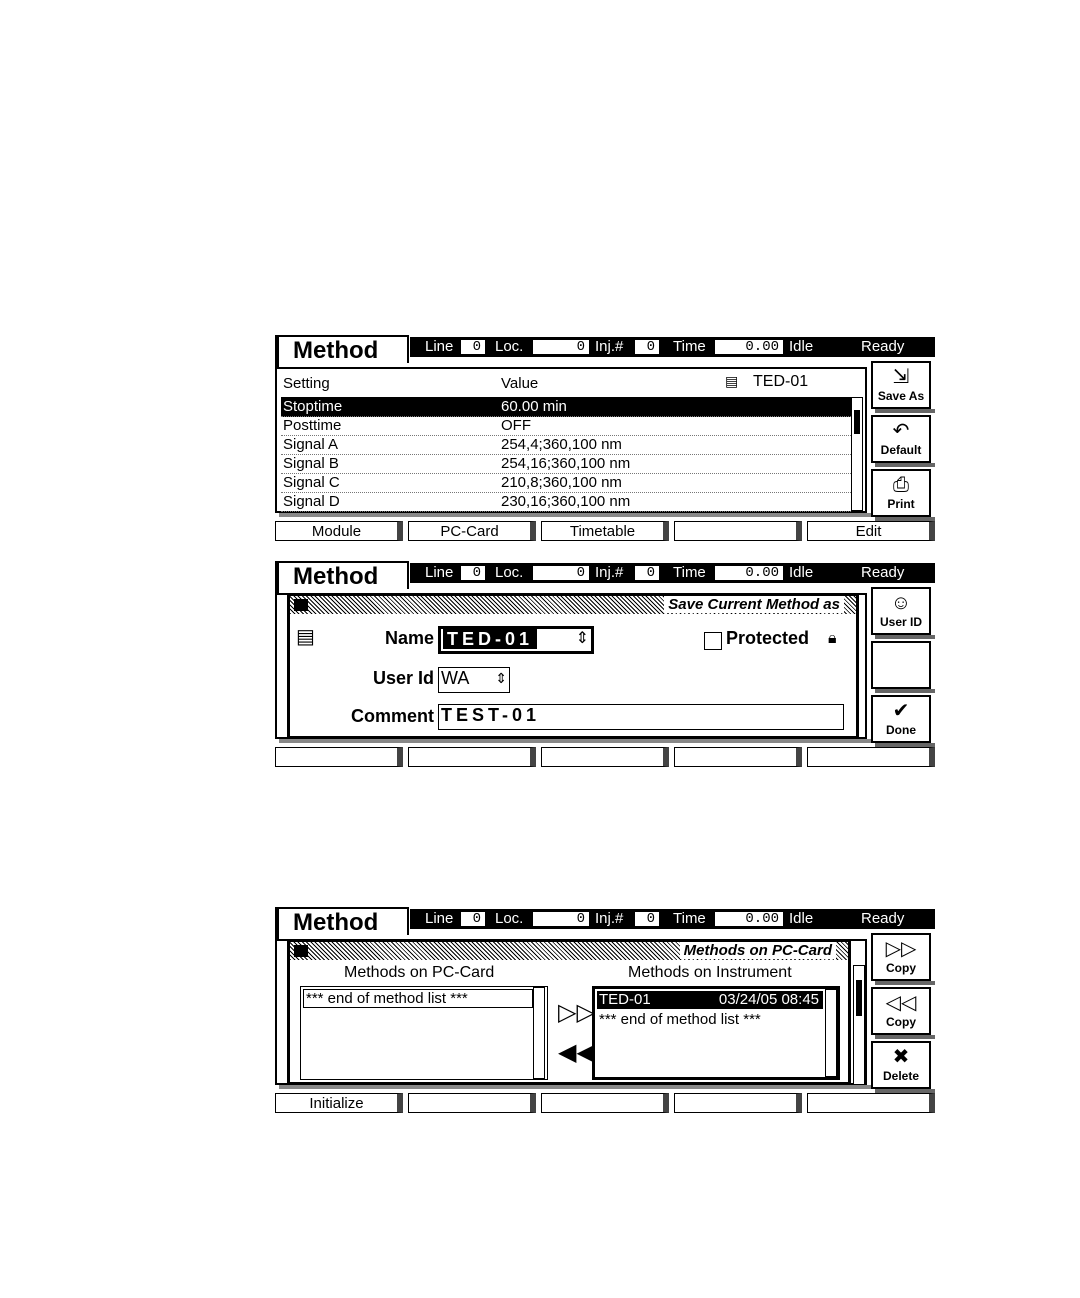 This screenshot has height=1298, width=1080. I want to click on status-text: Ready, so click(883, 572).